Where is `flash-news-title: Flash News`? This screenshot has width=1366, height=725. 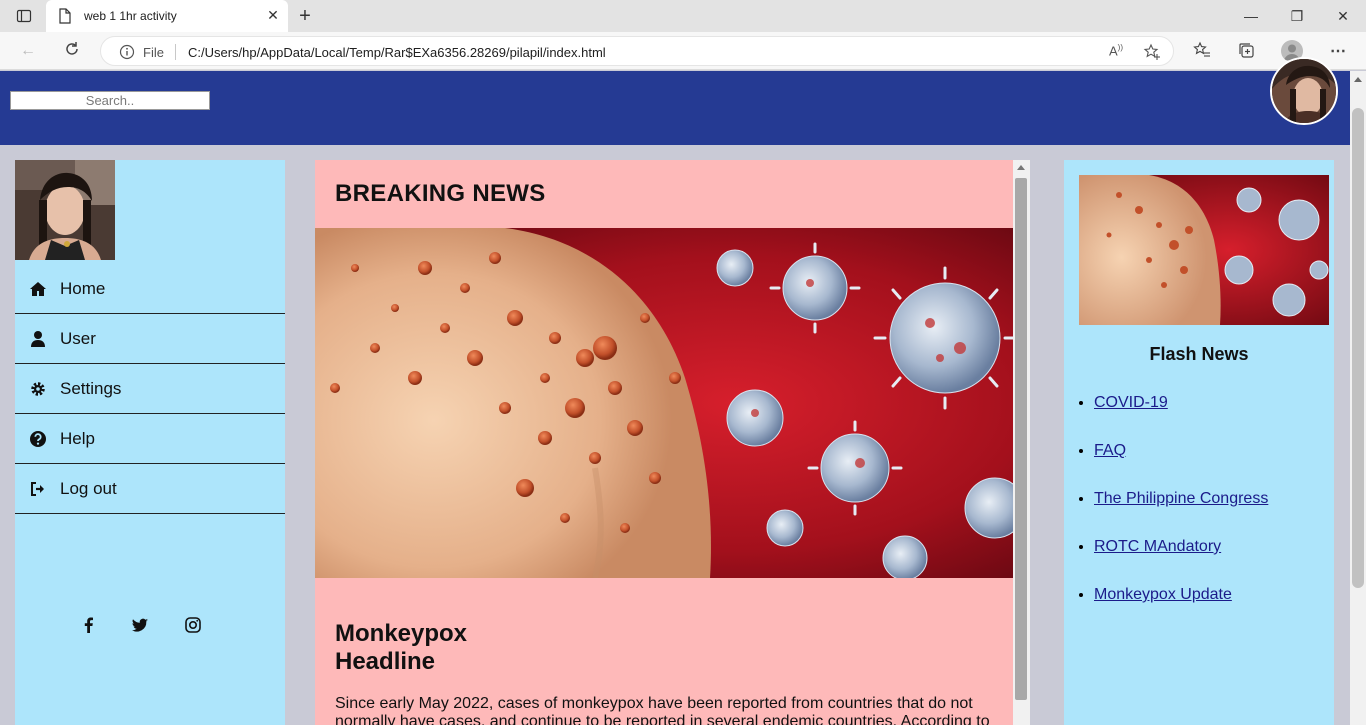
flash-news-title: Flash News is located at coordinates (1199, 354).